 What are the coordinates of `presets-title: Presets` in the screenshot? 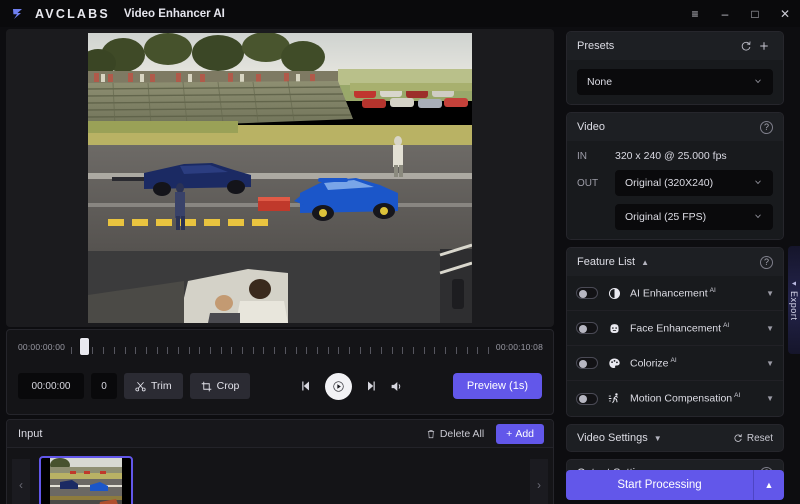 It's located at (596, 46).